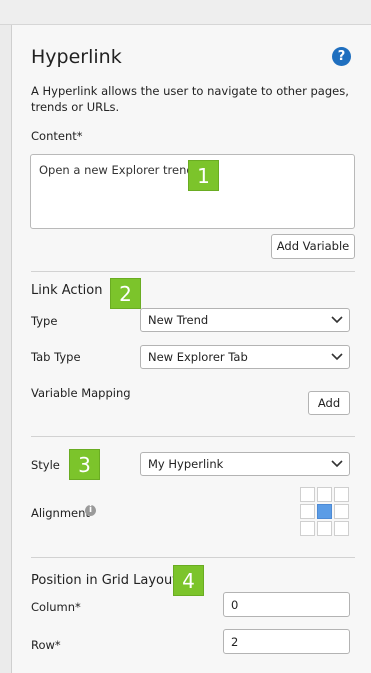  I want to click on alignment-grid, so click(325, 512).